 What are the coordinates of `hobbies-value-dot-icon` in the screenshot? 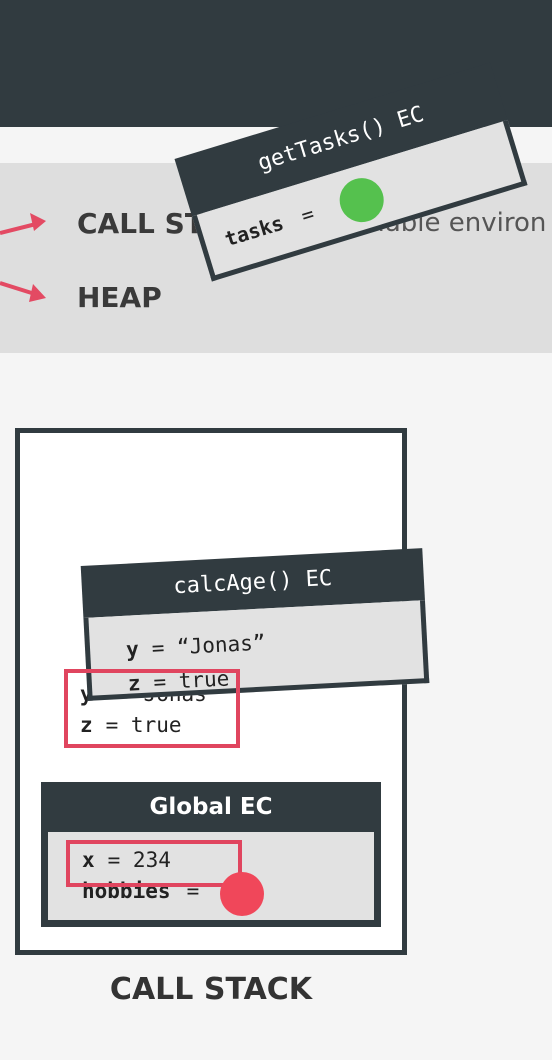 It's located at (242, 894).